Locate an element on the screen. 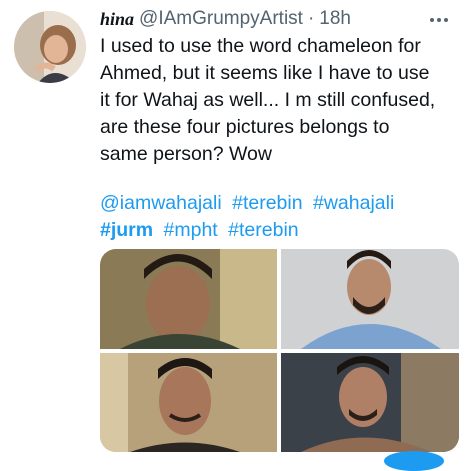 The image size is (474, 471). display-name: hina is located at coordinates (117, 19).